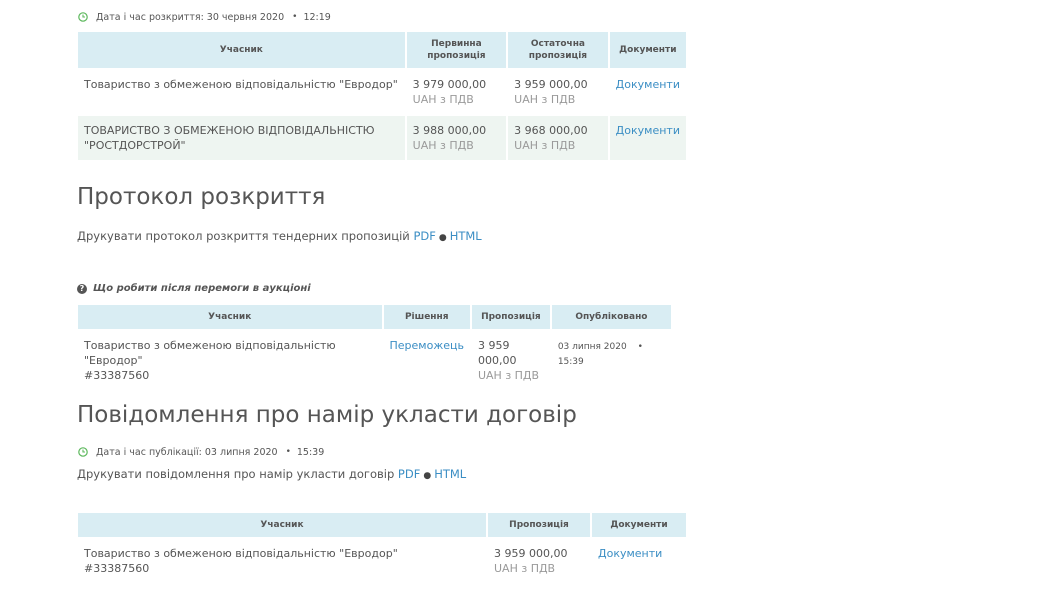  What do you see at coordinates (190, 17) in the screenshot?
I see `opening-datetime-label: Дата і час розкриття: 30 червня 2020` at bounding box center [190, 17].